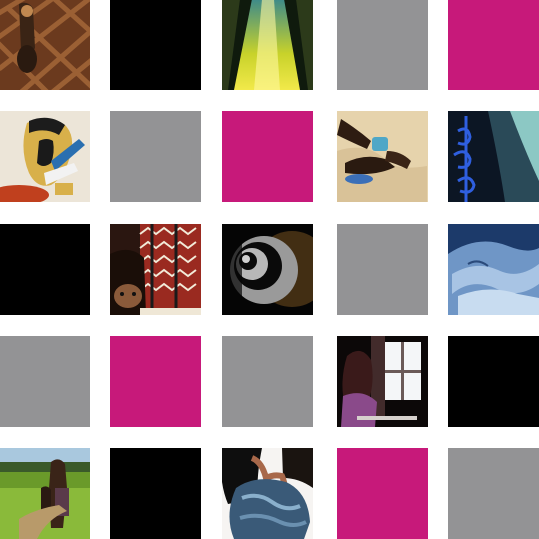 This screenshot has height=539, width=539. I want to click on child-textile-image, so click(155, 269).